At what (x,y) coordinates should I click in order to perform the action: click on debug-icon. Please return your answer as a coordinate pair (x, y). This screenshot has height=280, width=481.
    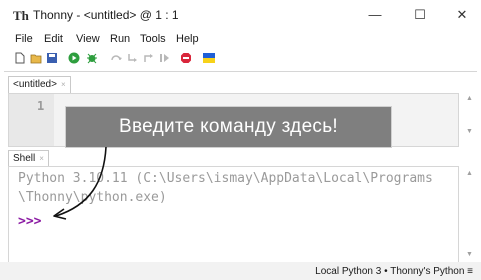
    Looking at the image, I should click on (92, 58).